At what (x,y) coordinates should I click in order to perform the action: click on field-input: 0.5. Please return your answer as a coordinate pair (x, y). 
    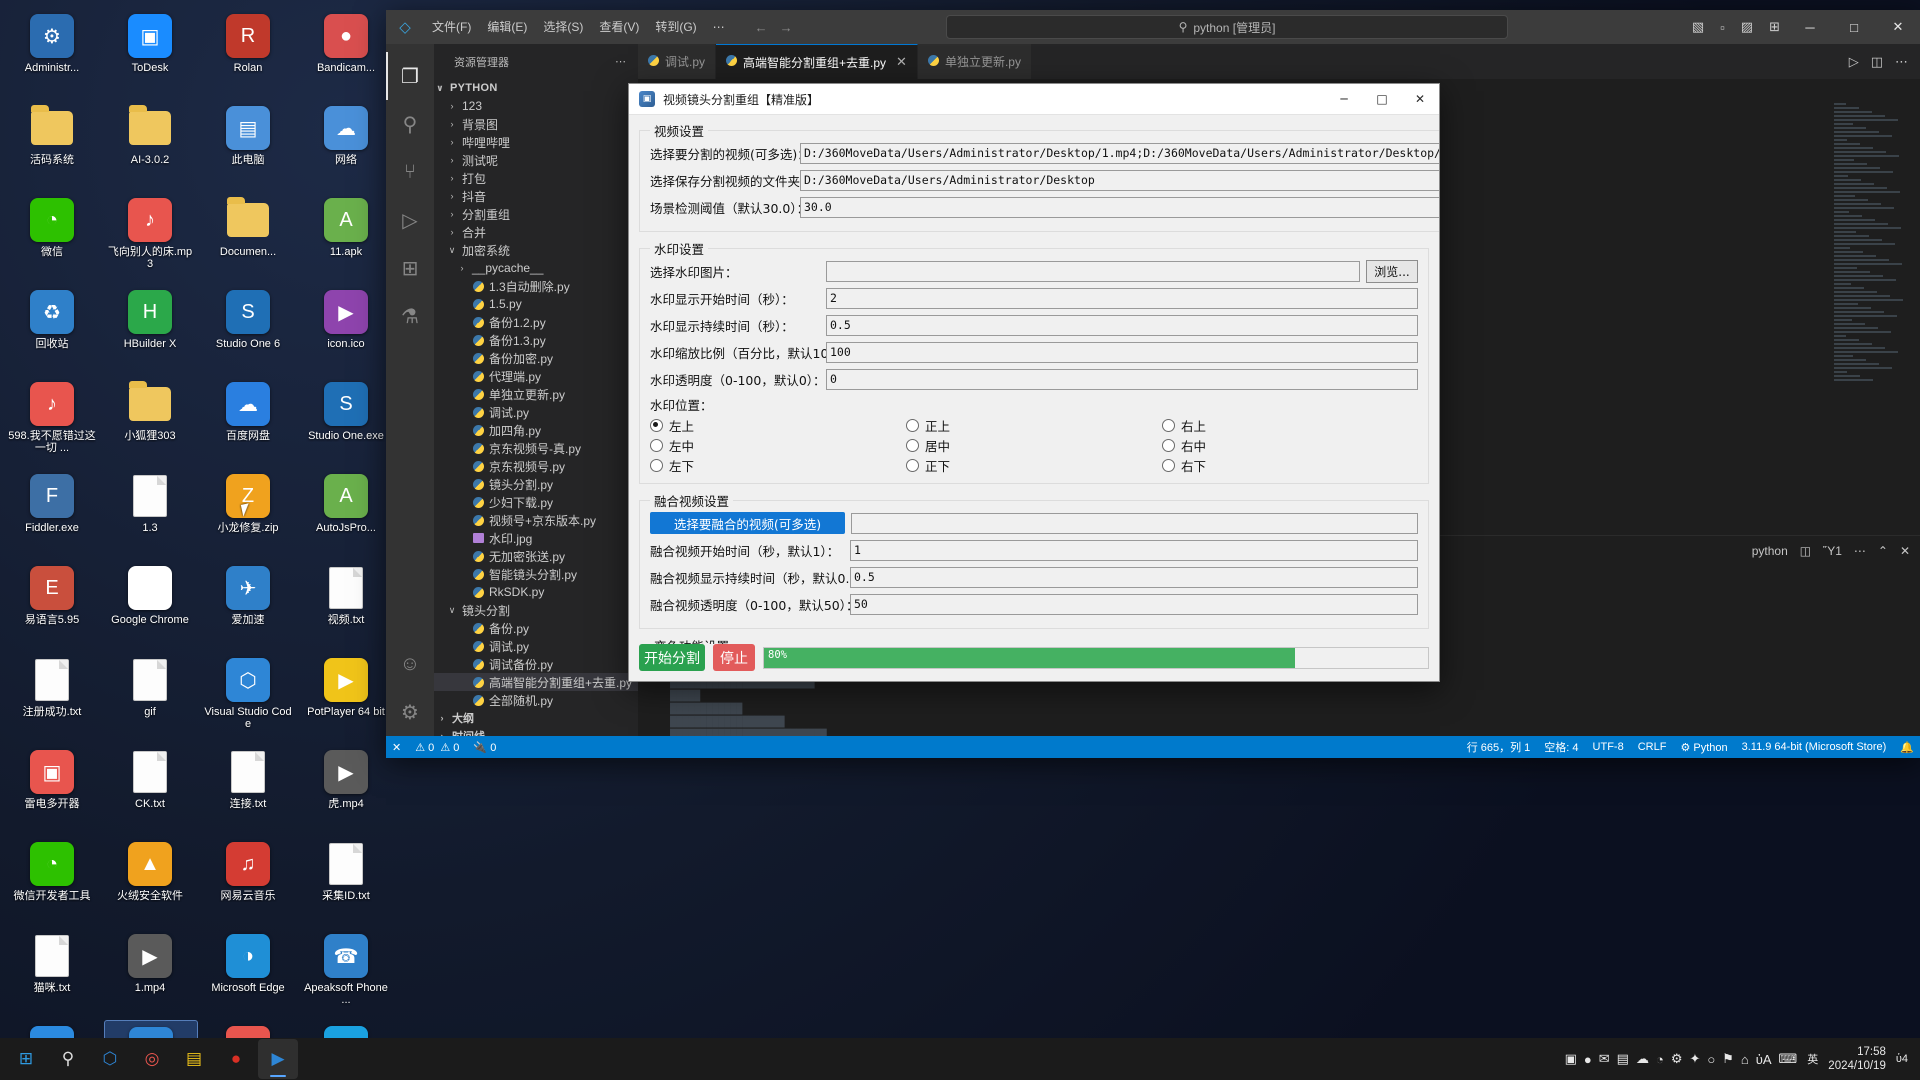
    Looking at the image, I should click on (1122, 325).